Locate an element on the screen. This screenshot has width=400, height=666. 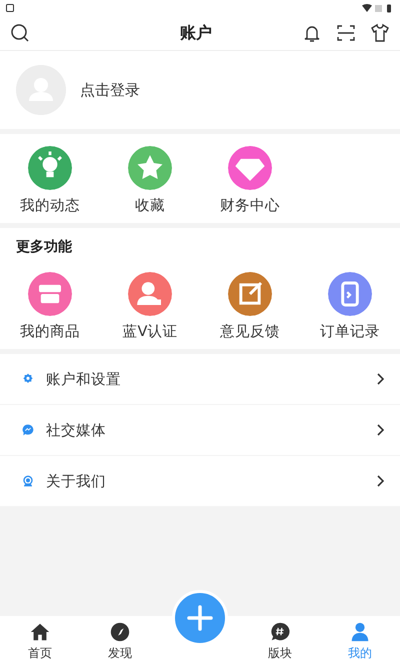
plus-icon is located at coordinates (200, 618).